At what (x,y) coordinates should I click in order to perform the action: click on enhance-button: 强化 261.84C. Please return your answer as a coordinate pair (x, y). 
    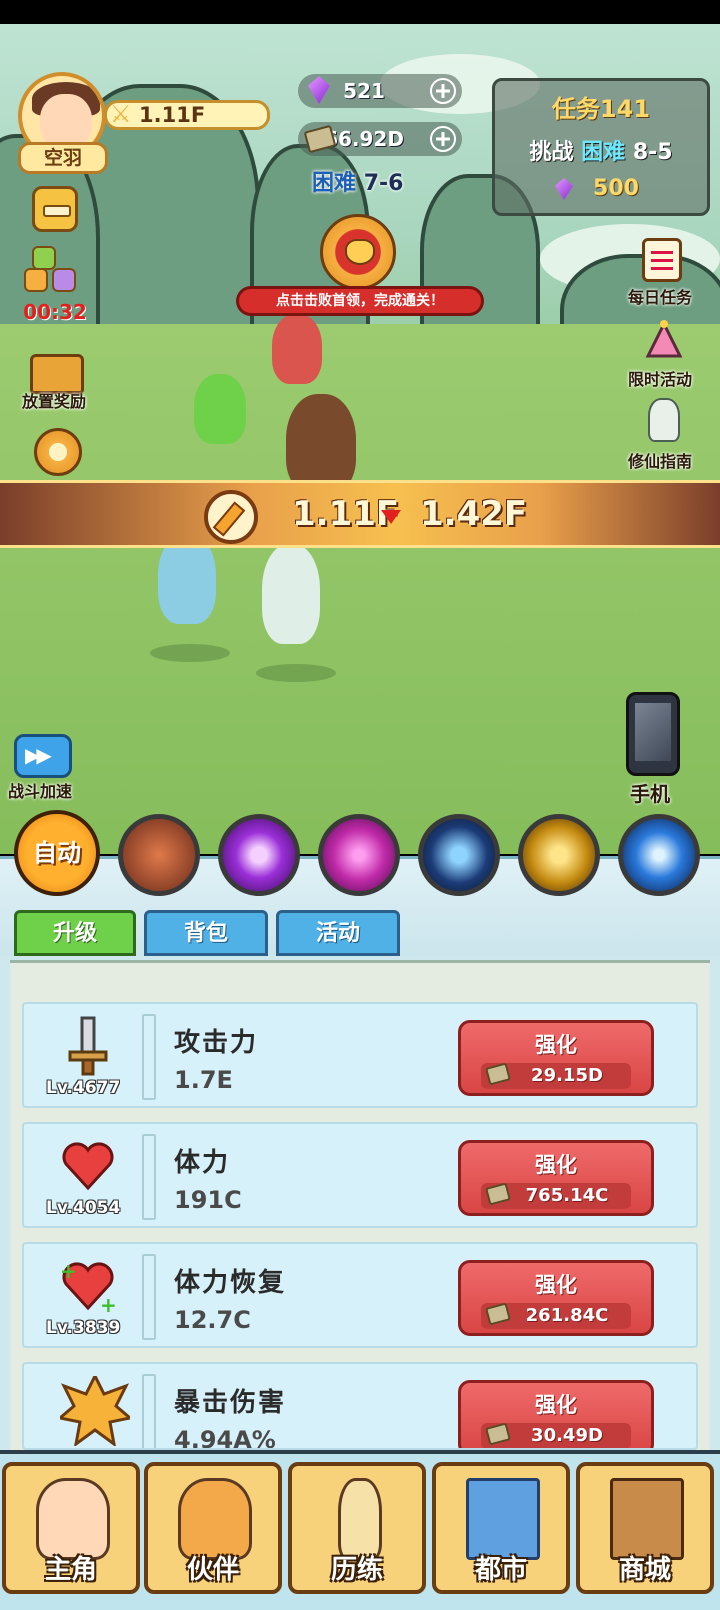
    Looking at the image, I should click on (556, 1298).